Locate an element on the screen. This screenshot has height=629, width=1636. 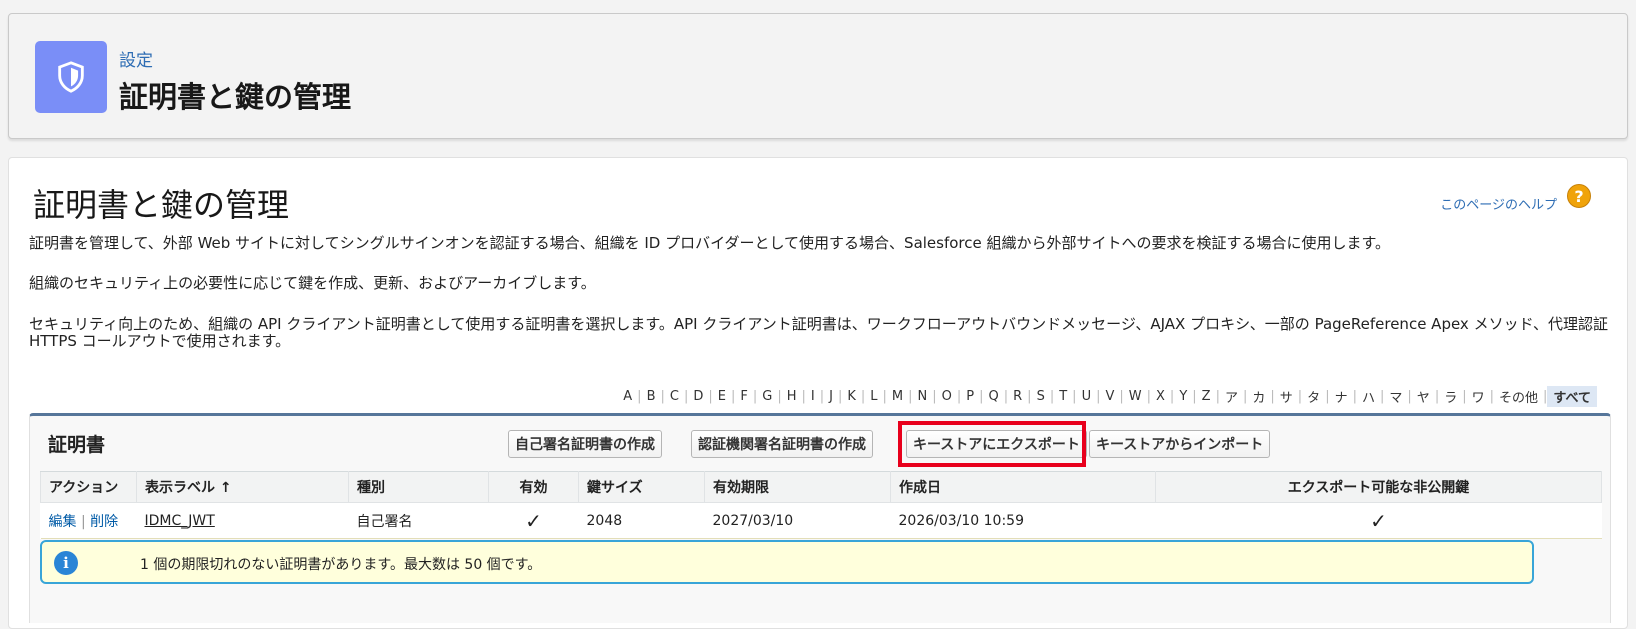
alpha-filter-item: F is located at coordinates (743, 396).